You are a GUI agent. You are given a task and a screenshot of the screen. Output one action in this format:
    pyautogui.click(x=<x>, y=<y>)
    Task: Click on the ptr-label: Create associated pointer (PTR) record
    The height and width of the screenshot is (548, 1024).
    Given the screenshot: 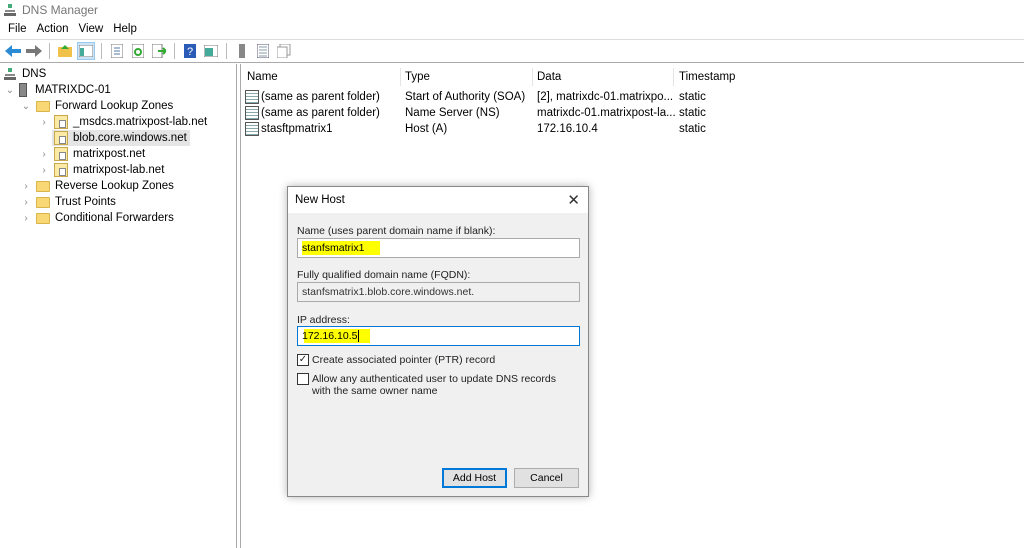 What is the action you would take?
    pyautogui.click(x=404, y=360)
    